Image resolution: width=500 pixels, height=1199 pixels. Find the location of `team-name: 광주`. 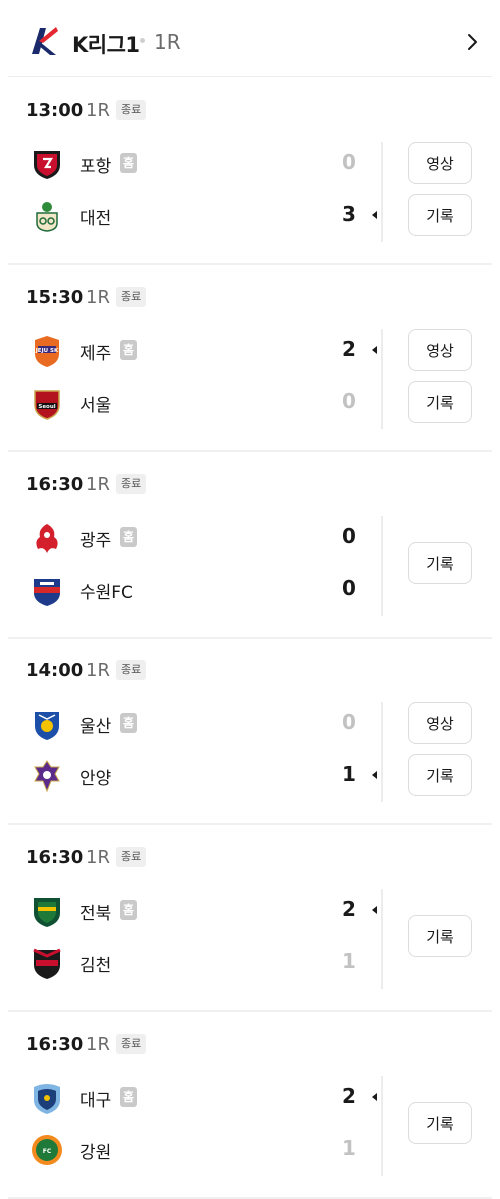

team-name: 광주 is located at coordinates (96, 541).